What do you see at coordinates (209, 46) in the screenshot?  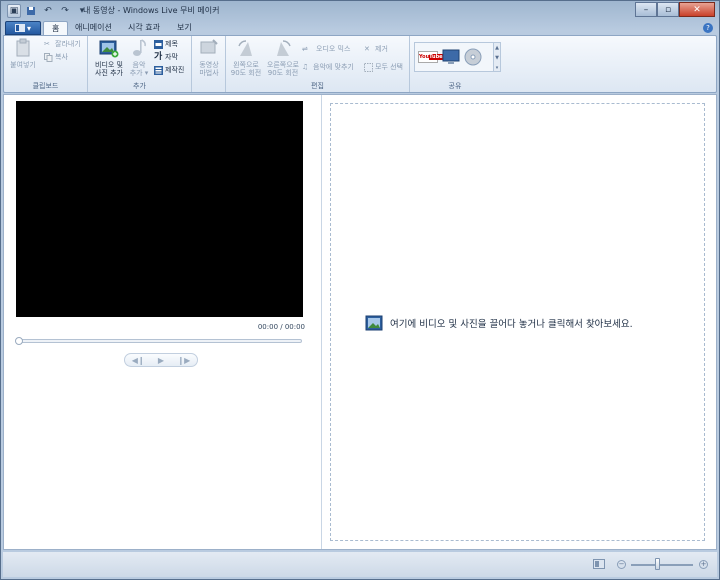 I see `movie-wizard-icon` at bounding box center [209, 46].